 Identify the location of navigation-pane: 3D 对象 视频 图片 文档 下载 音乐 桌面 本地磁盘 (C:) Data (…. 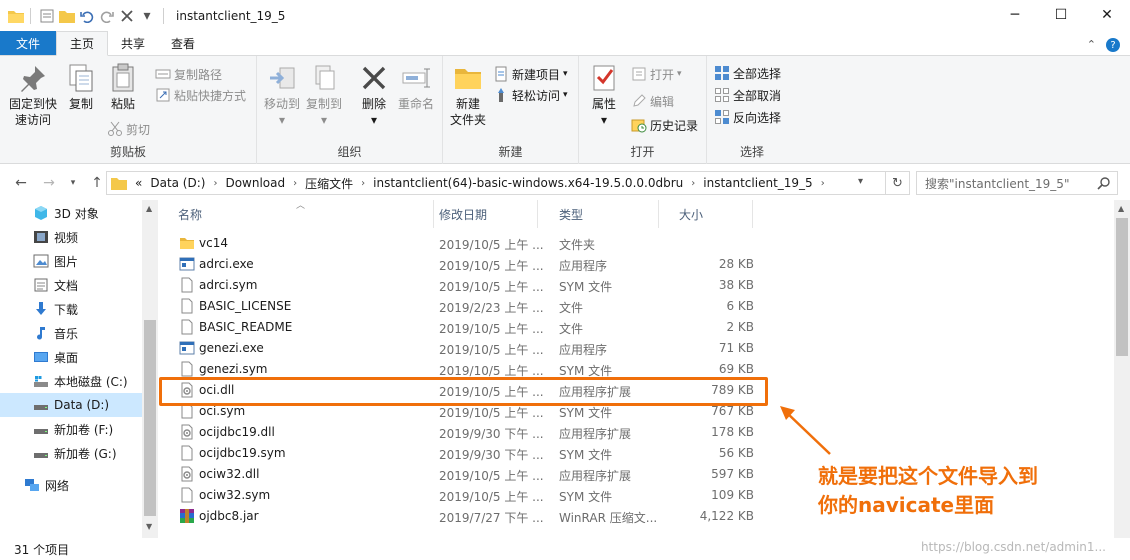
(79, 369).